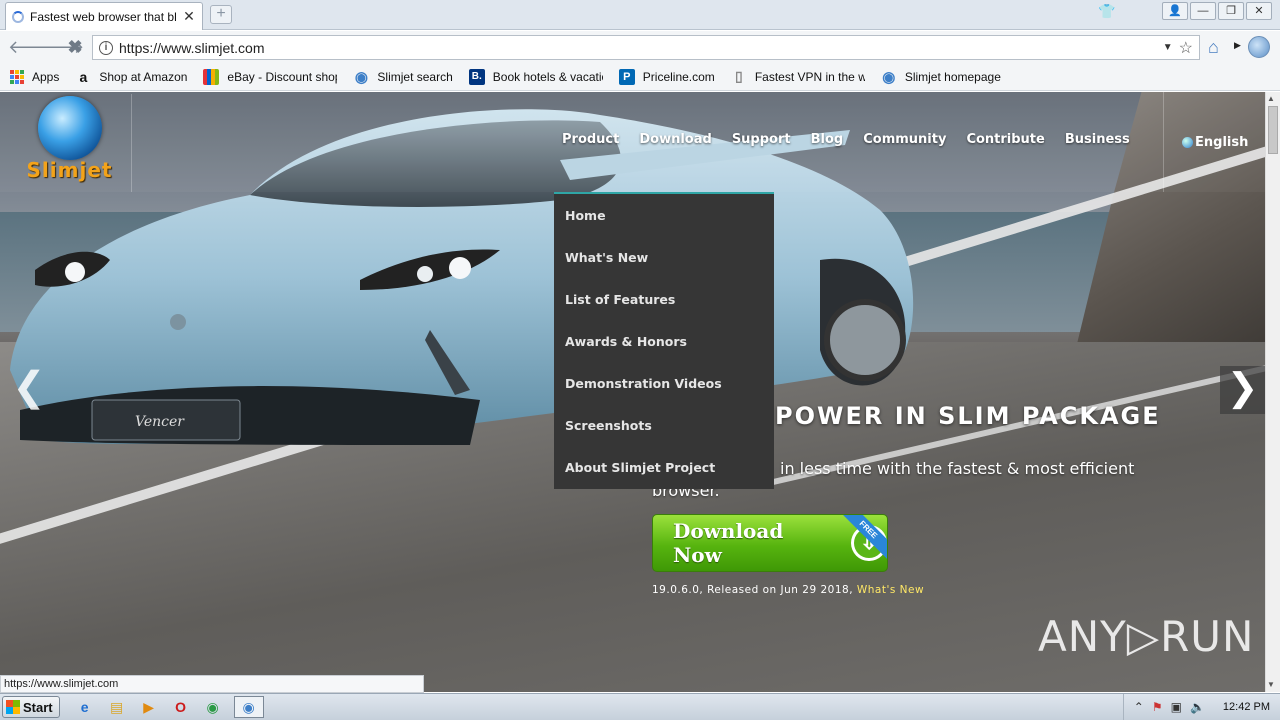 This screenshot has height=720, width=1280. Describe the element at coordinates (18, 16) in the screenshot. I see `loading-spinner-icon` at that location.